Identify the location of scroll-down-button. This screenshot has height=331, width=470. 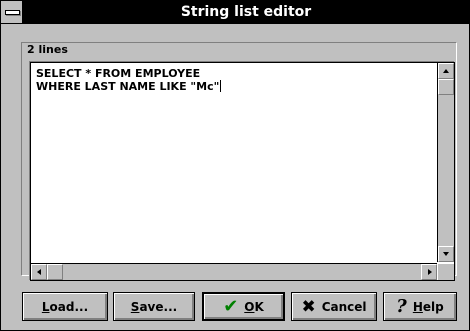
(446, 254).